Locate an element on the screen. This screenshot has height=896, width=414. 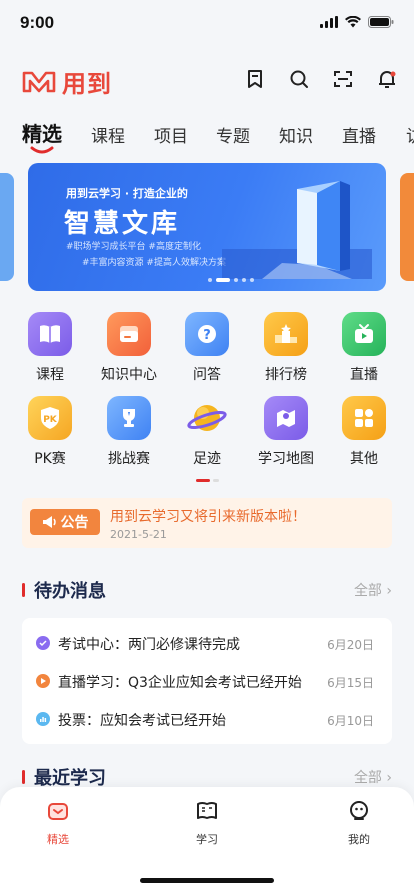
todo-section-header: 待办消息 全部 › is located at coordinates (207, 589).